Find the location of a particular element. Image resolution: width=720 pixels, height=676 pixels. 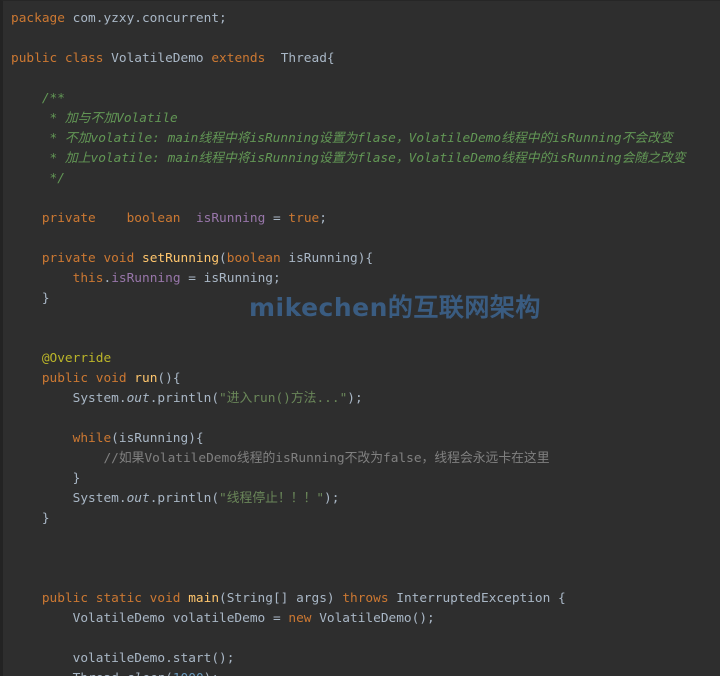

code-token: this is located at coordinates (88, 278).